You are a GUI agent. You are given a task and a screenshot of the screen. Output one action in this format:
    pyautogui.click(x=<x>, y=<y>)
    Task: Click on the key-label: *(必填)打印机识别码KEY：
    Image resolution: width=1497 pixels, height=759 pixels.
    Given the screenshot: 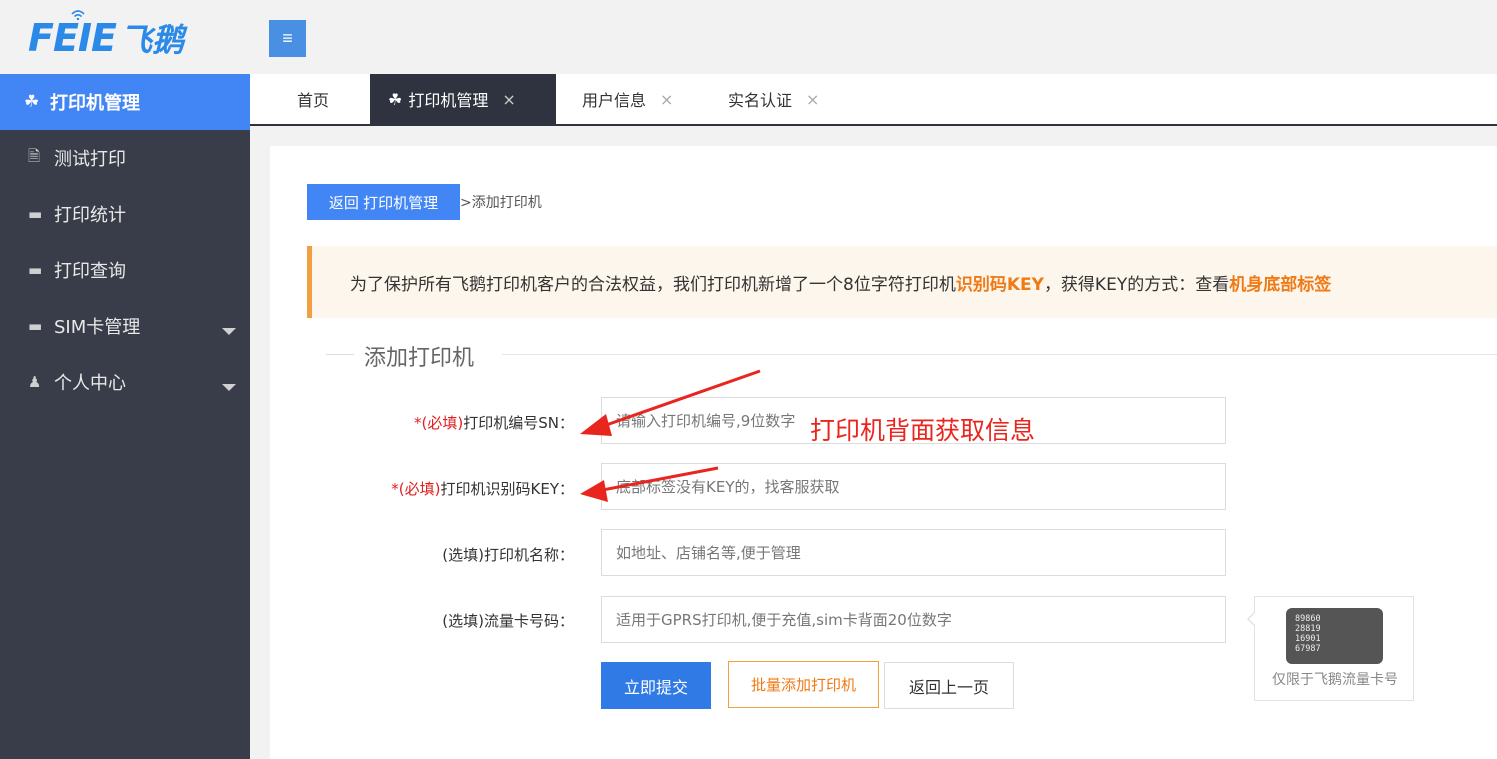 What is the action you would take?
    pyautogui.click(x=482, y=488)
    